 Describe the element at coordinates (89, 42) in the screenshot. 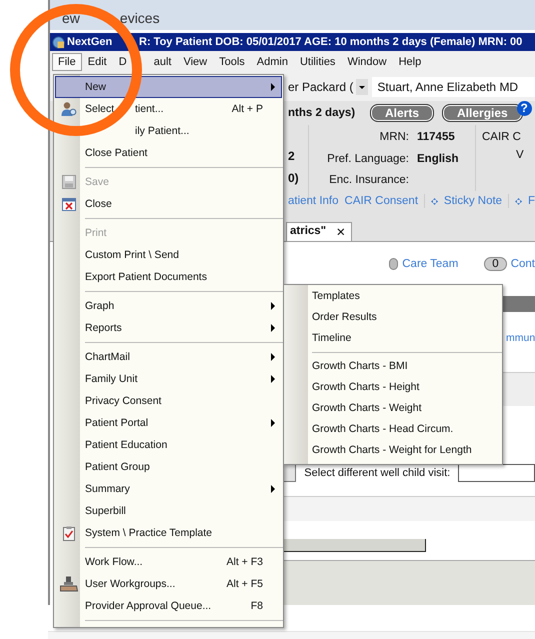

I see `window-title: NextGen` at that location.